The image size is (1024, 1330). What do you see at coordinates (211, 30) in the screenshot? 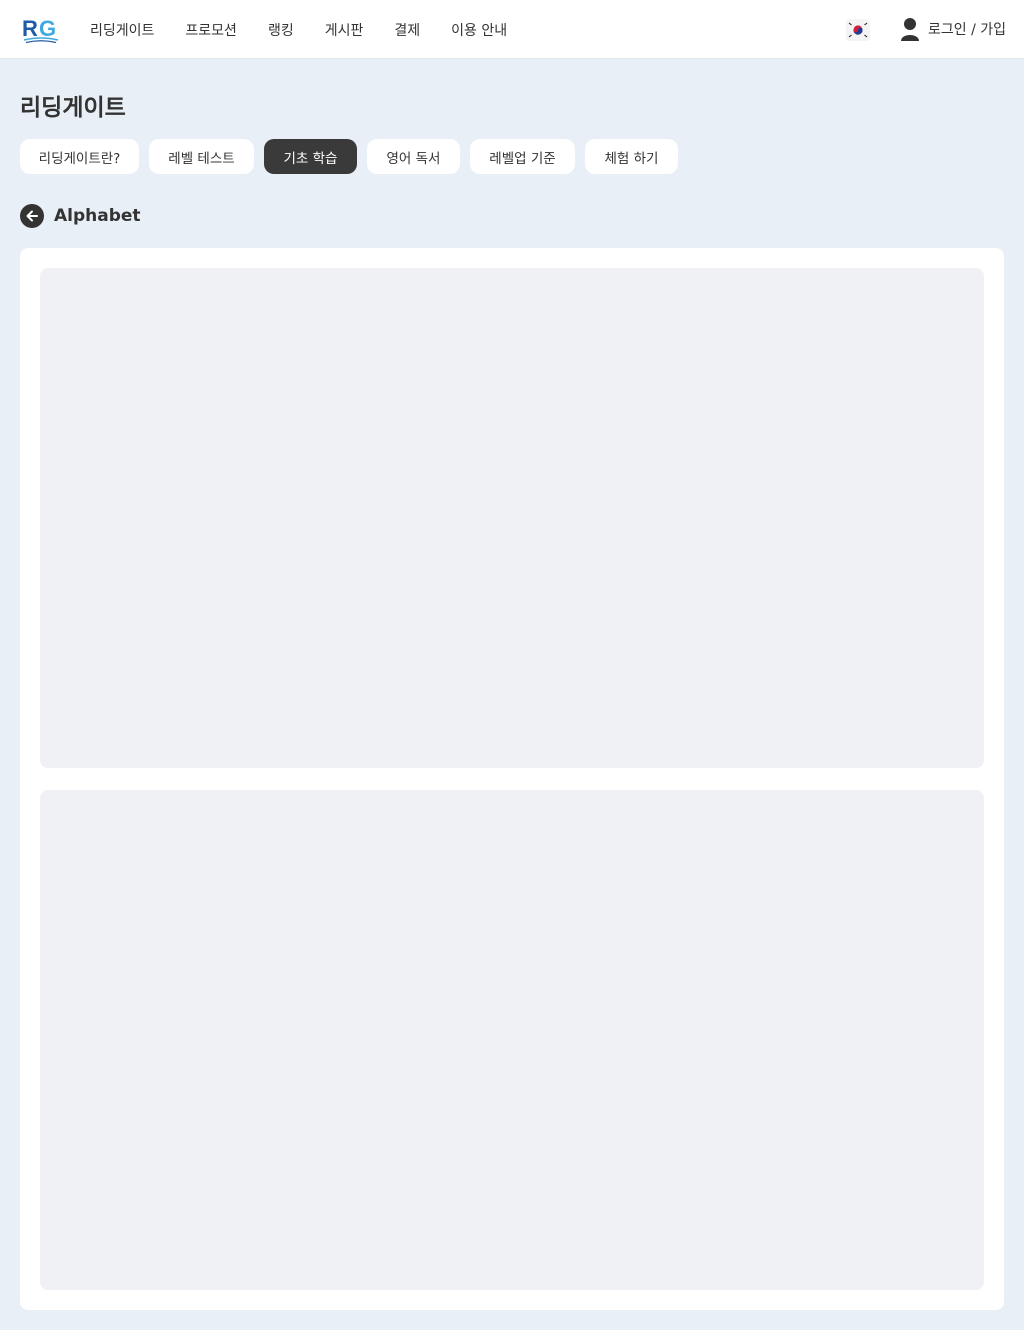
I see `nav-item-promotion: 프로모션` at bounding box center [211, 30].